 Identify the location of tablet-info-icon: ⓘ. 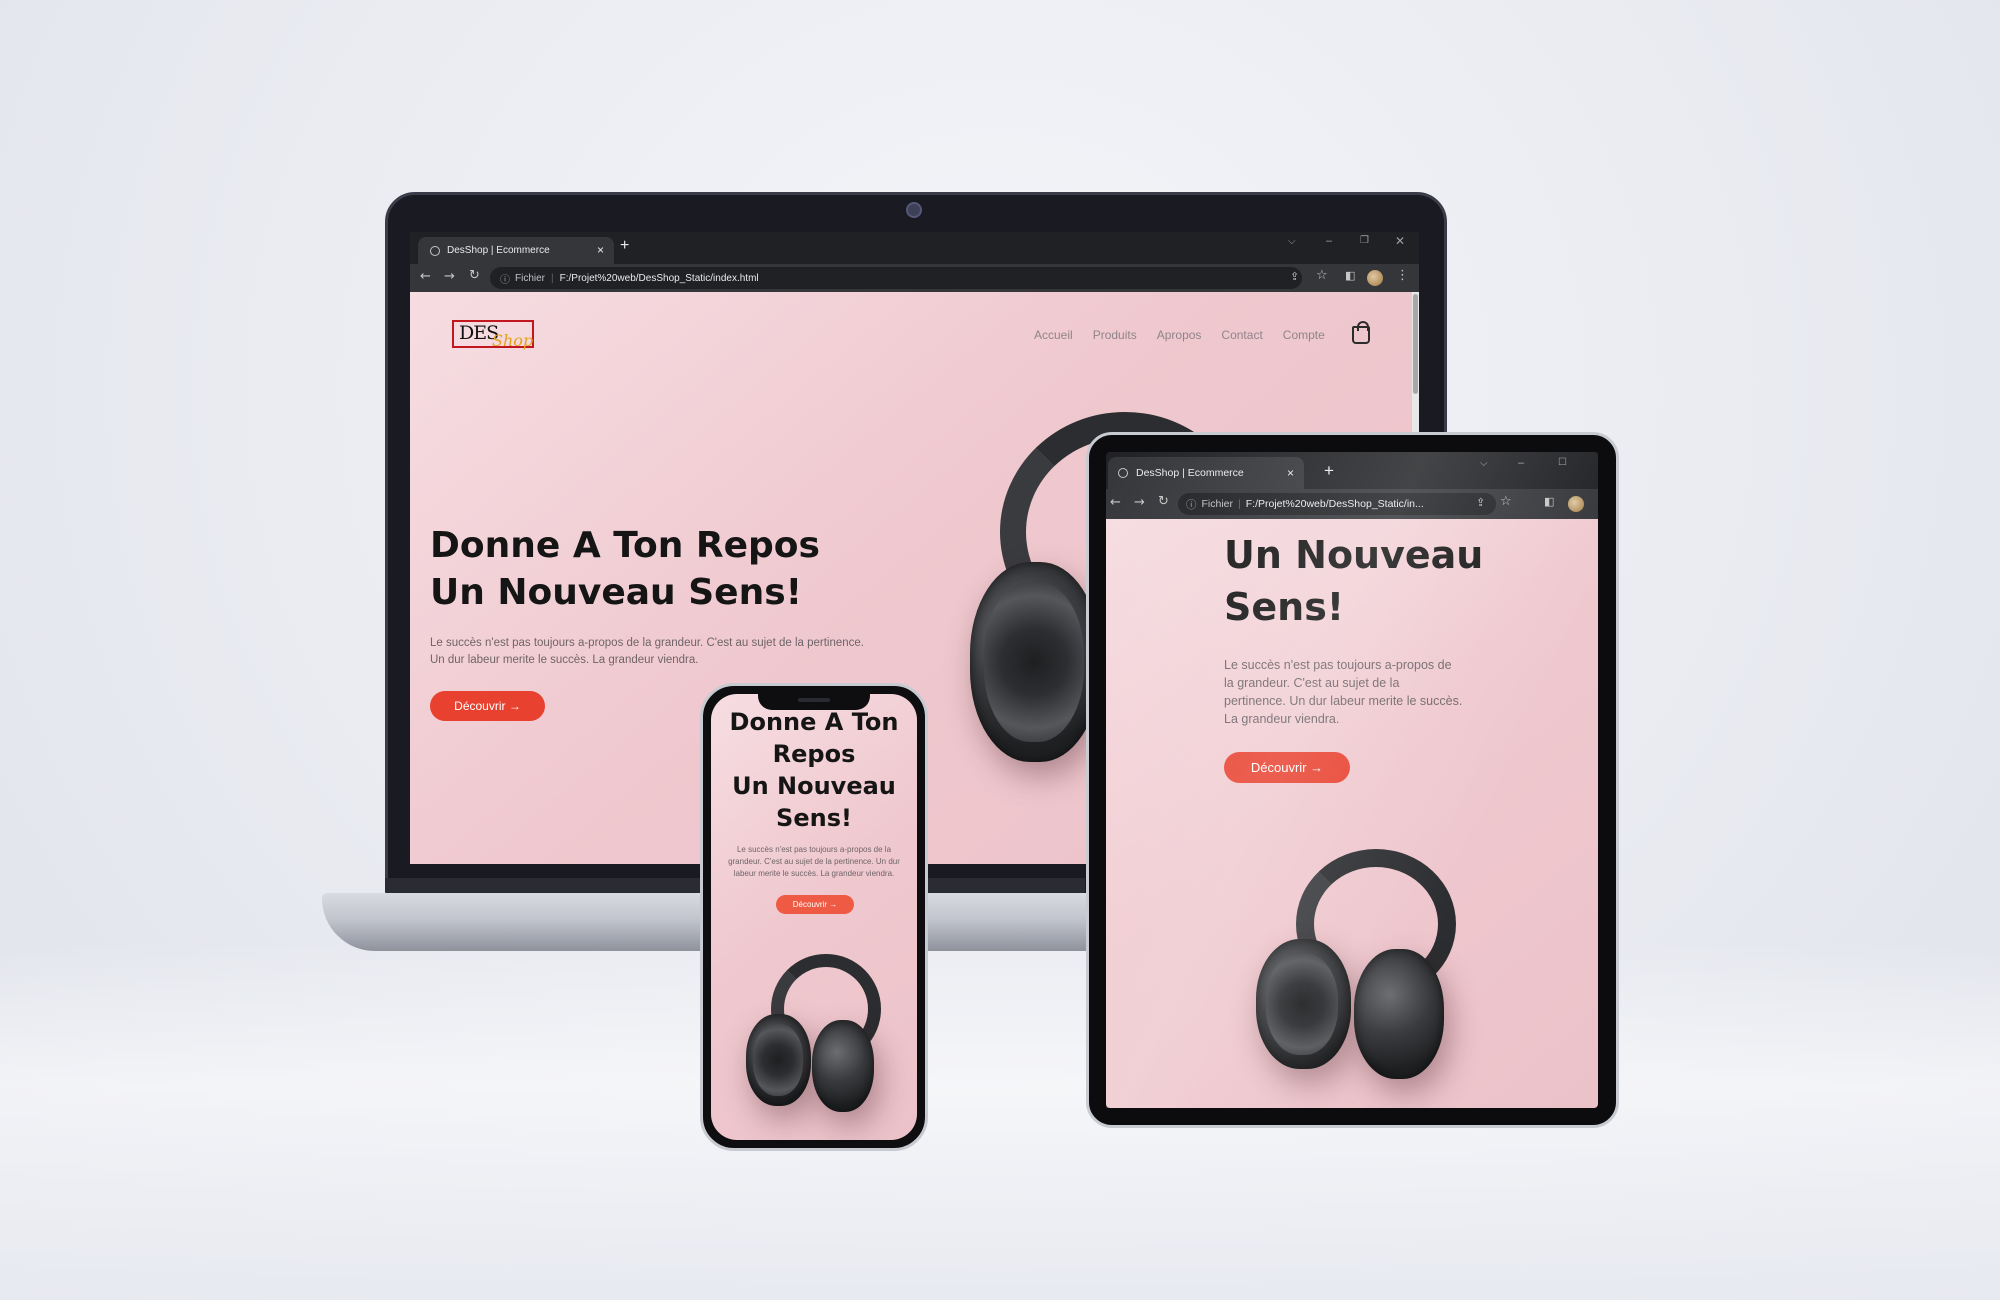
(1191, 504).